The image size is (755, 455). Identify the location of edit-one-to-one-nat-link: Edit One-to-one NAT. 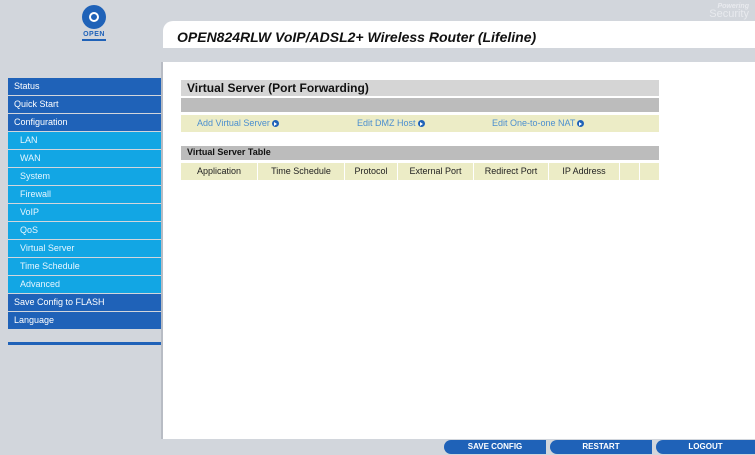
(538, 123).